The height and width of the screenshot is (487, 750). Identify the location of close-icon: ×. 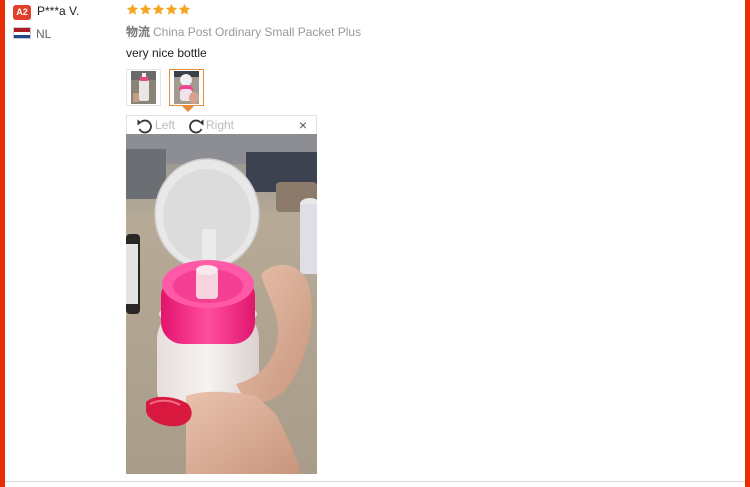
(303, 125).